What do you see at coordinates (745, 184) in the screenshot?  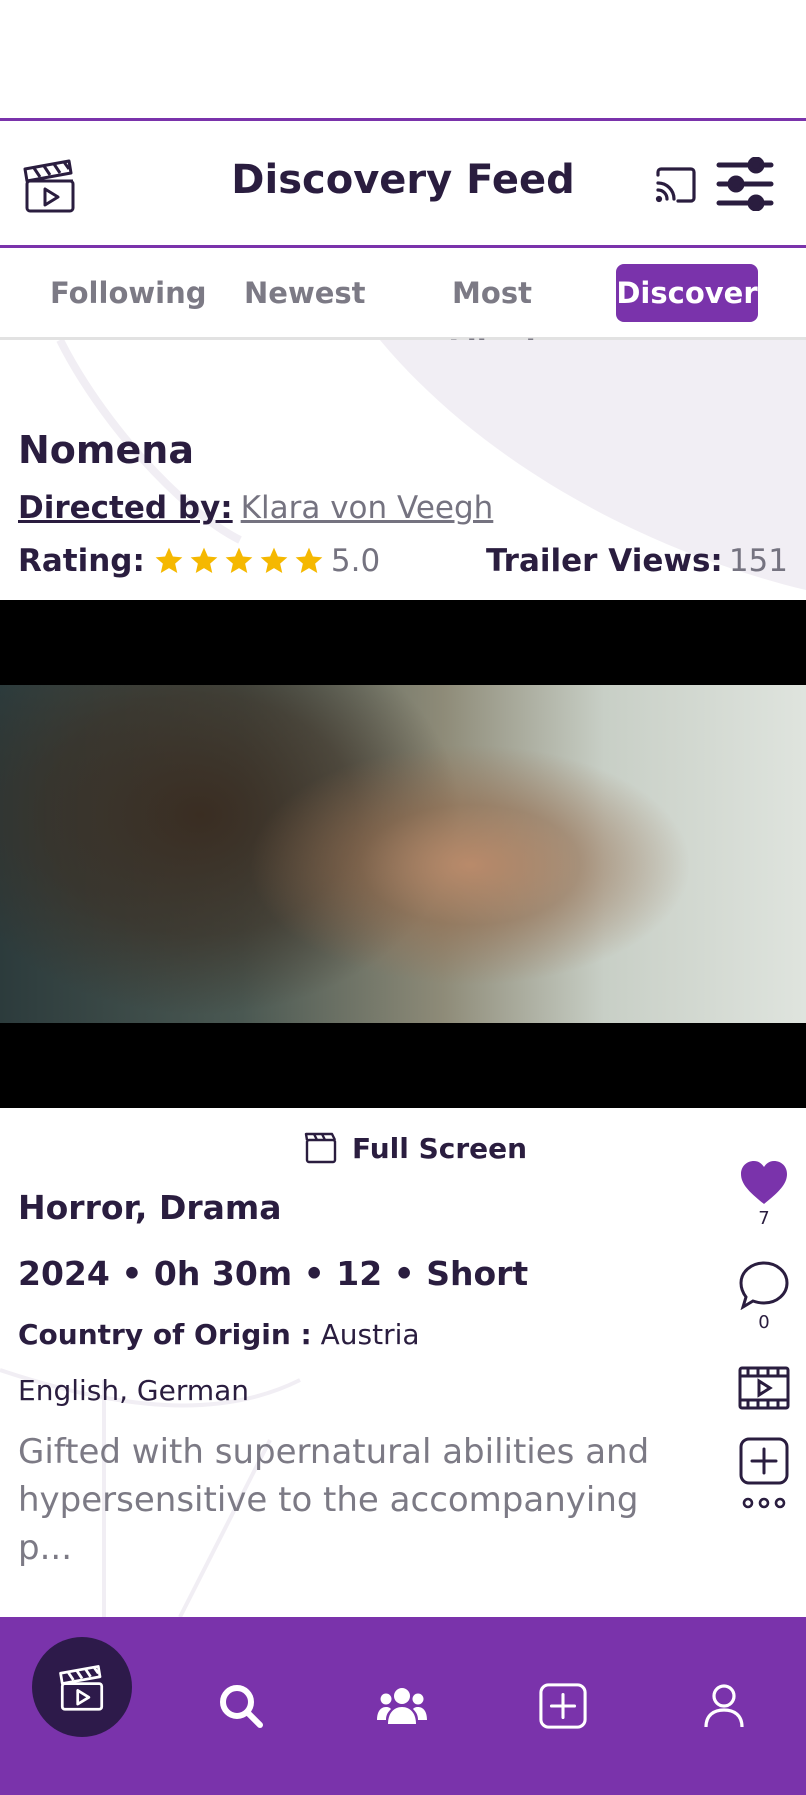 I see `sliders-filter-icon` at bounding box center [745, 184].